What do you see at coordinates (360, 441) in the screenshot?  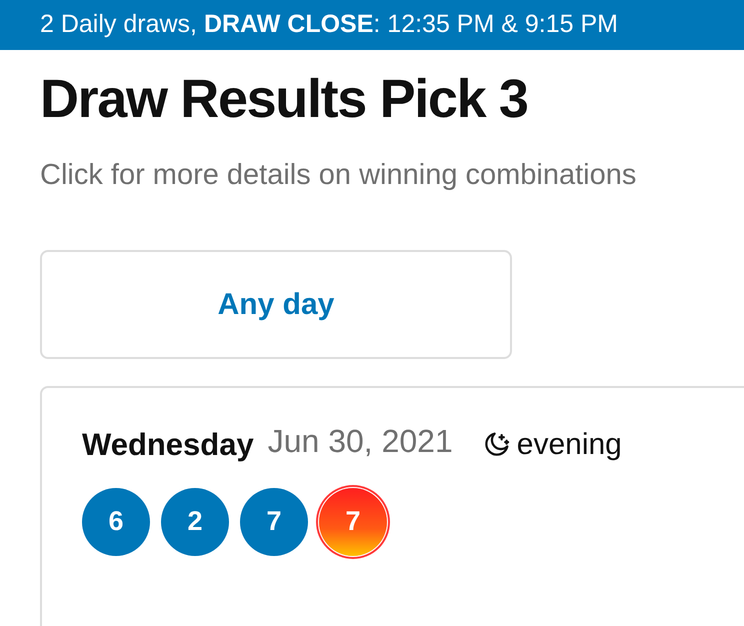 I see `draw-date: Jun 30, 2021` at bounding box center [360, 441].